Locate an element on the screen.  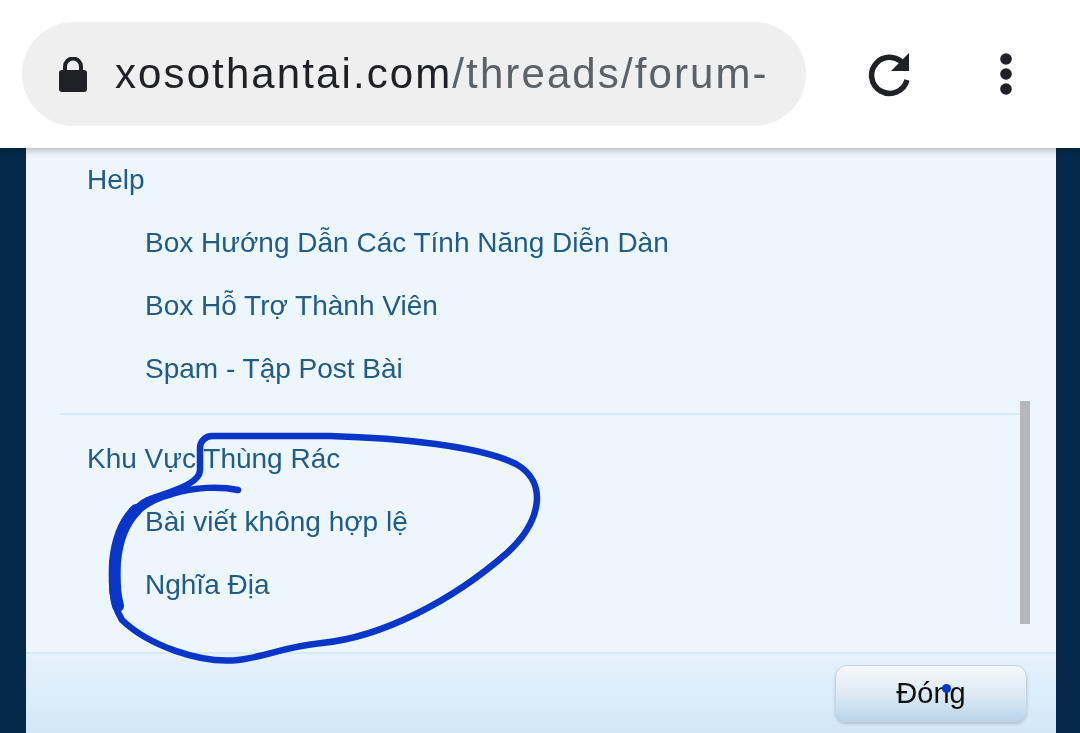
address-bar: xosothantai.com/threads/forum- is located at coordinates (414, 74).